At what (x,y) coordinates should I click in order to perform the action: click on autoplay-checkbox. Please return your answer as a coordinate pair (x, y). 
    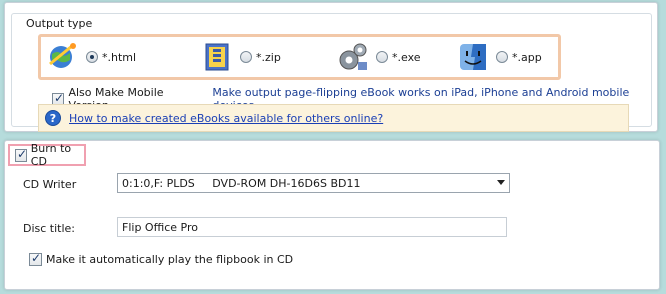
    Looking at the image, I should click on (35, 258).